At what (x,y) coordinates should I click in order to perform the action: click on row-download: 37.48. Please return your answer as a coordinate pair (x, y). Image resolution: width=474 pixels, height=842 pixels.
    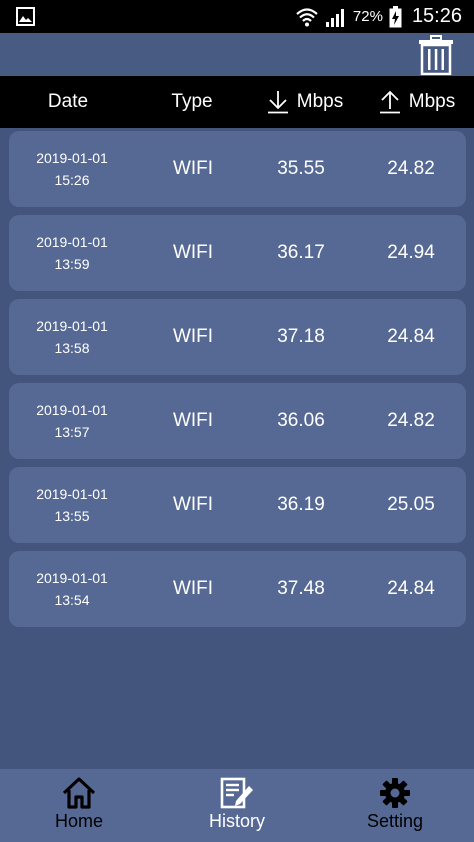
    Looking at the image, I should click on (301, 588).